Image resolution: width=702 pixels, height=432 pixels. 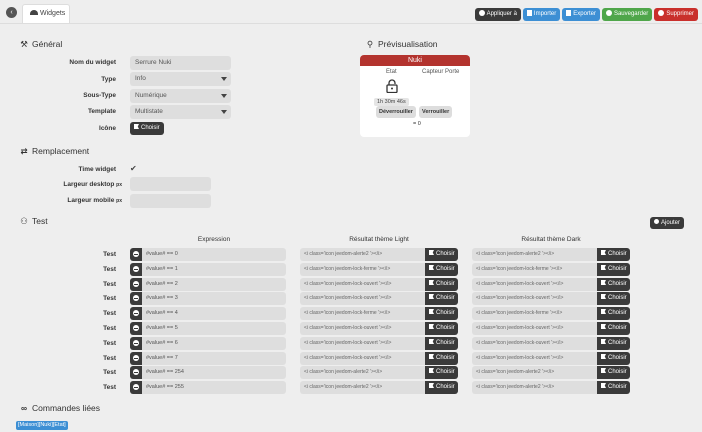 What do you see at coordinates (180, 63) in the screenshot?
I see `name-input: Serrure Nuki` at bounding box center [180, 63].